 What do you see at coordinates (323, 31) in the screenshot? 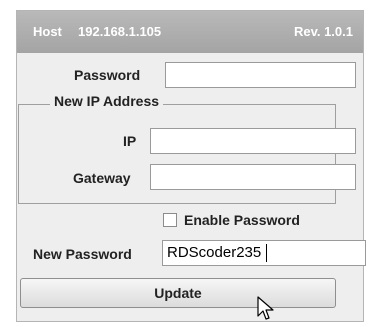
I see `revision-label: Rev. 1.0.1` at bounding box center [323, 31].